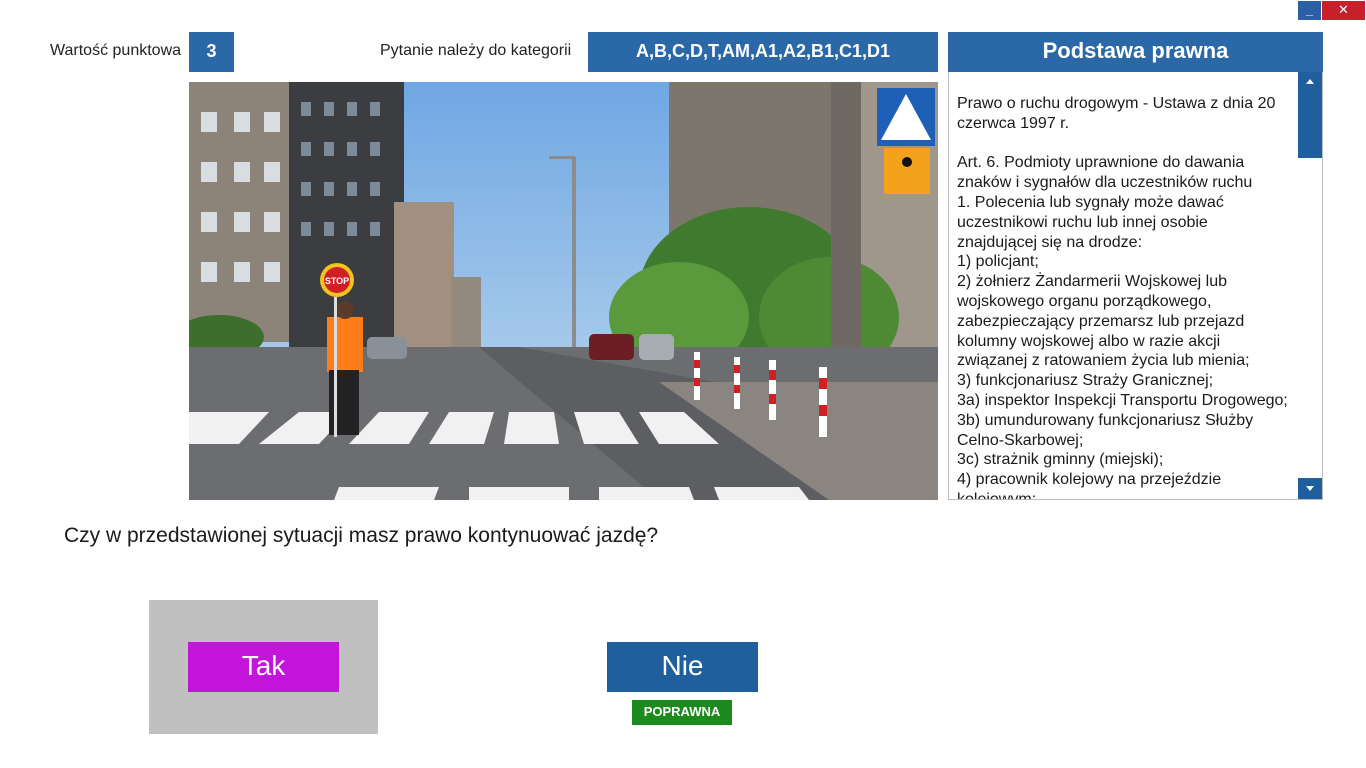 The image size is (1366, 768). What do you see at coordinates (337, 281) in the screenshot?
I see `stop-sign-text: STOP` at bounding box center [337, 281].